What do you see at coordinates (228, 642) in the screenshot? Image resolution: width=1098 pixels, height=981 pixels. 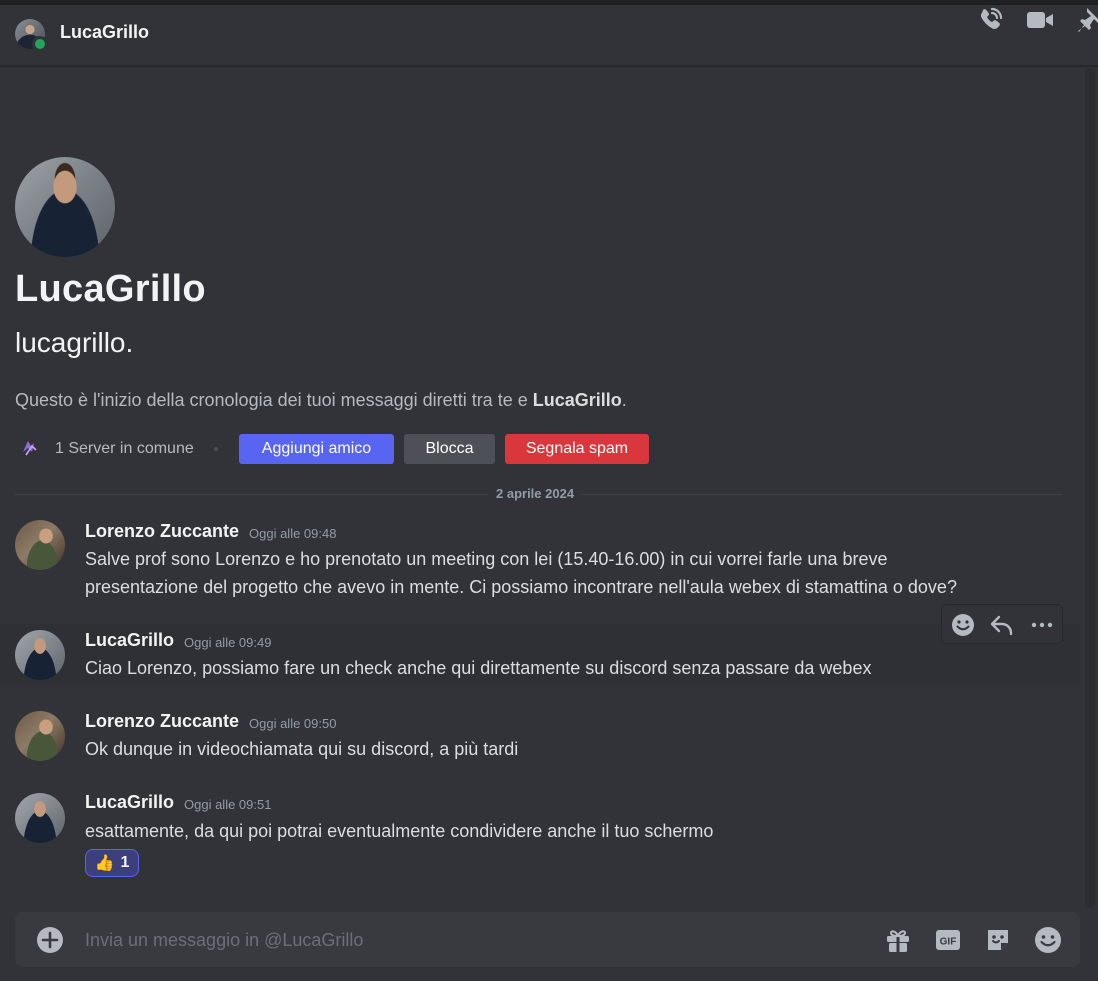 I see `message-timestamp: Oggi alle 09:49` at bounding box center [228, 642].